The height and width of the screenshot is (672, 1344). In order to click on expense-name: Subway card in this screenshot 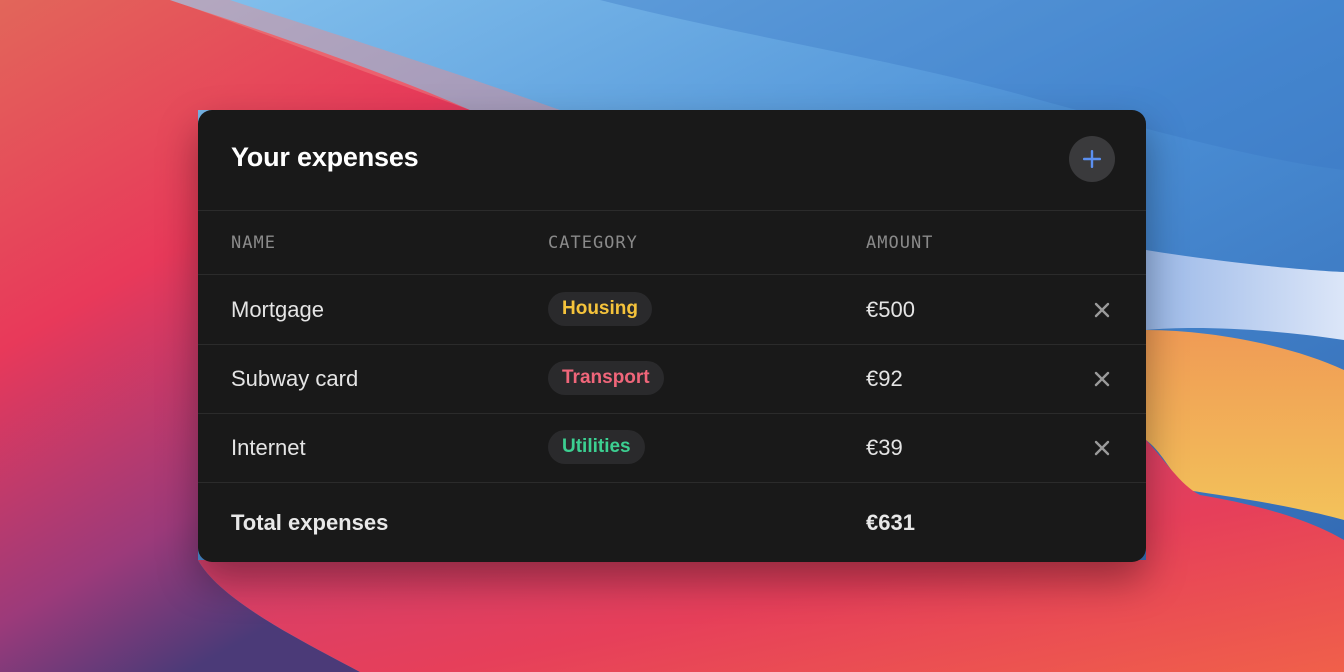, I will do `click(295, 378)`.